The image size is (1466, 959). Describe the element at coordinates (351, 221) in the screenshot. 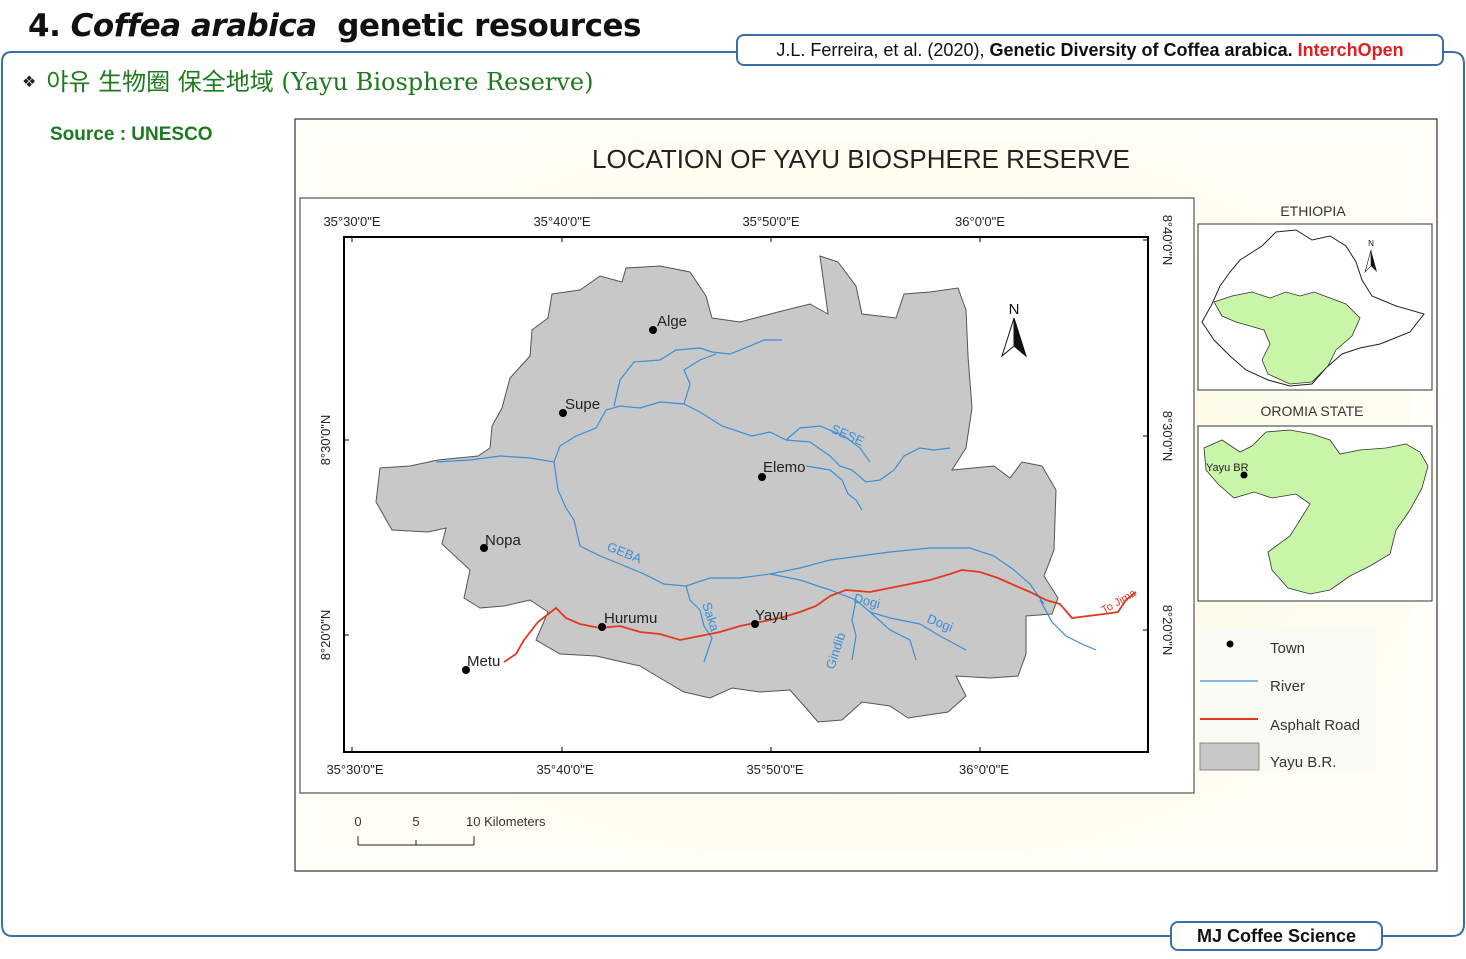

I see `lon-label-top: 35°30'0"E` at that location.